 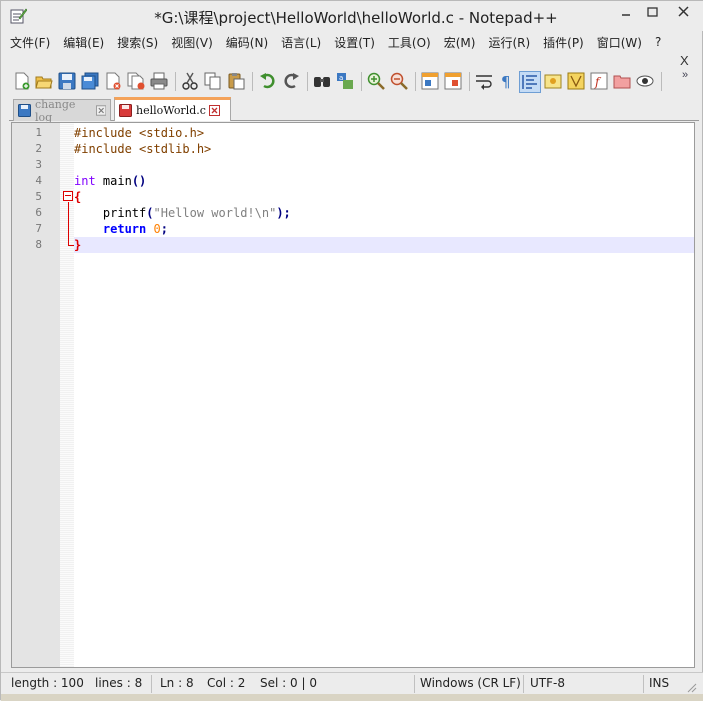 What do you see at coordinates (599, 81) in the screenshot?
I see `function-list-icon: f` at bounding box center [599, 81].